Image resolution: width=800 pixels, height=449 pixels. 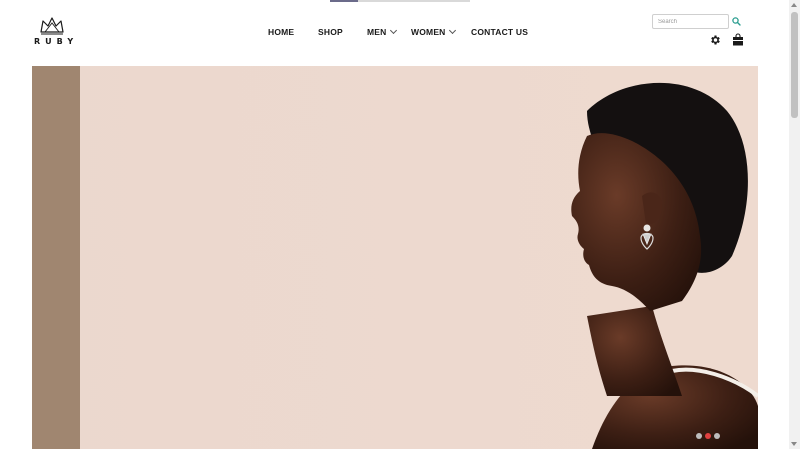 What do you see at coordinates (736, 21) in the screenshot?
I see `search-icon` at bounding box center [736, 21].